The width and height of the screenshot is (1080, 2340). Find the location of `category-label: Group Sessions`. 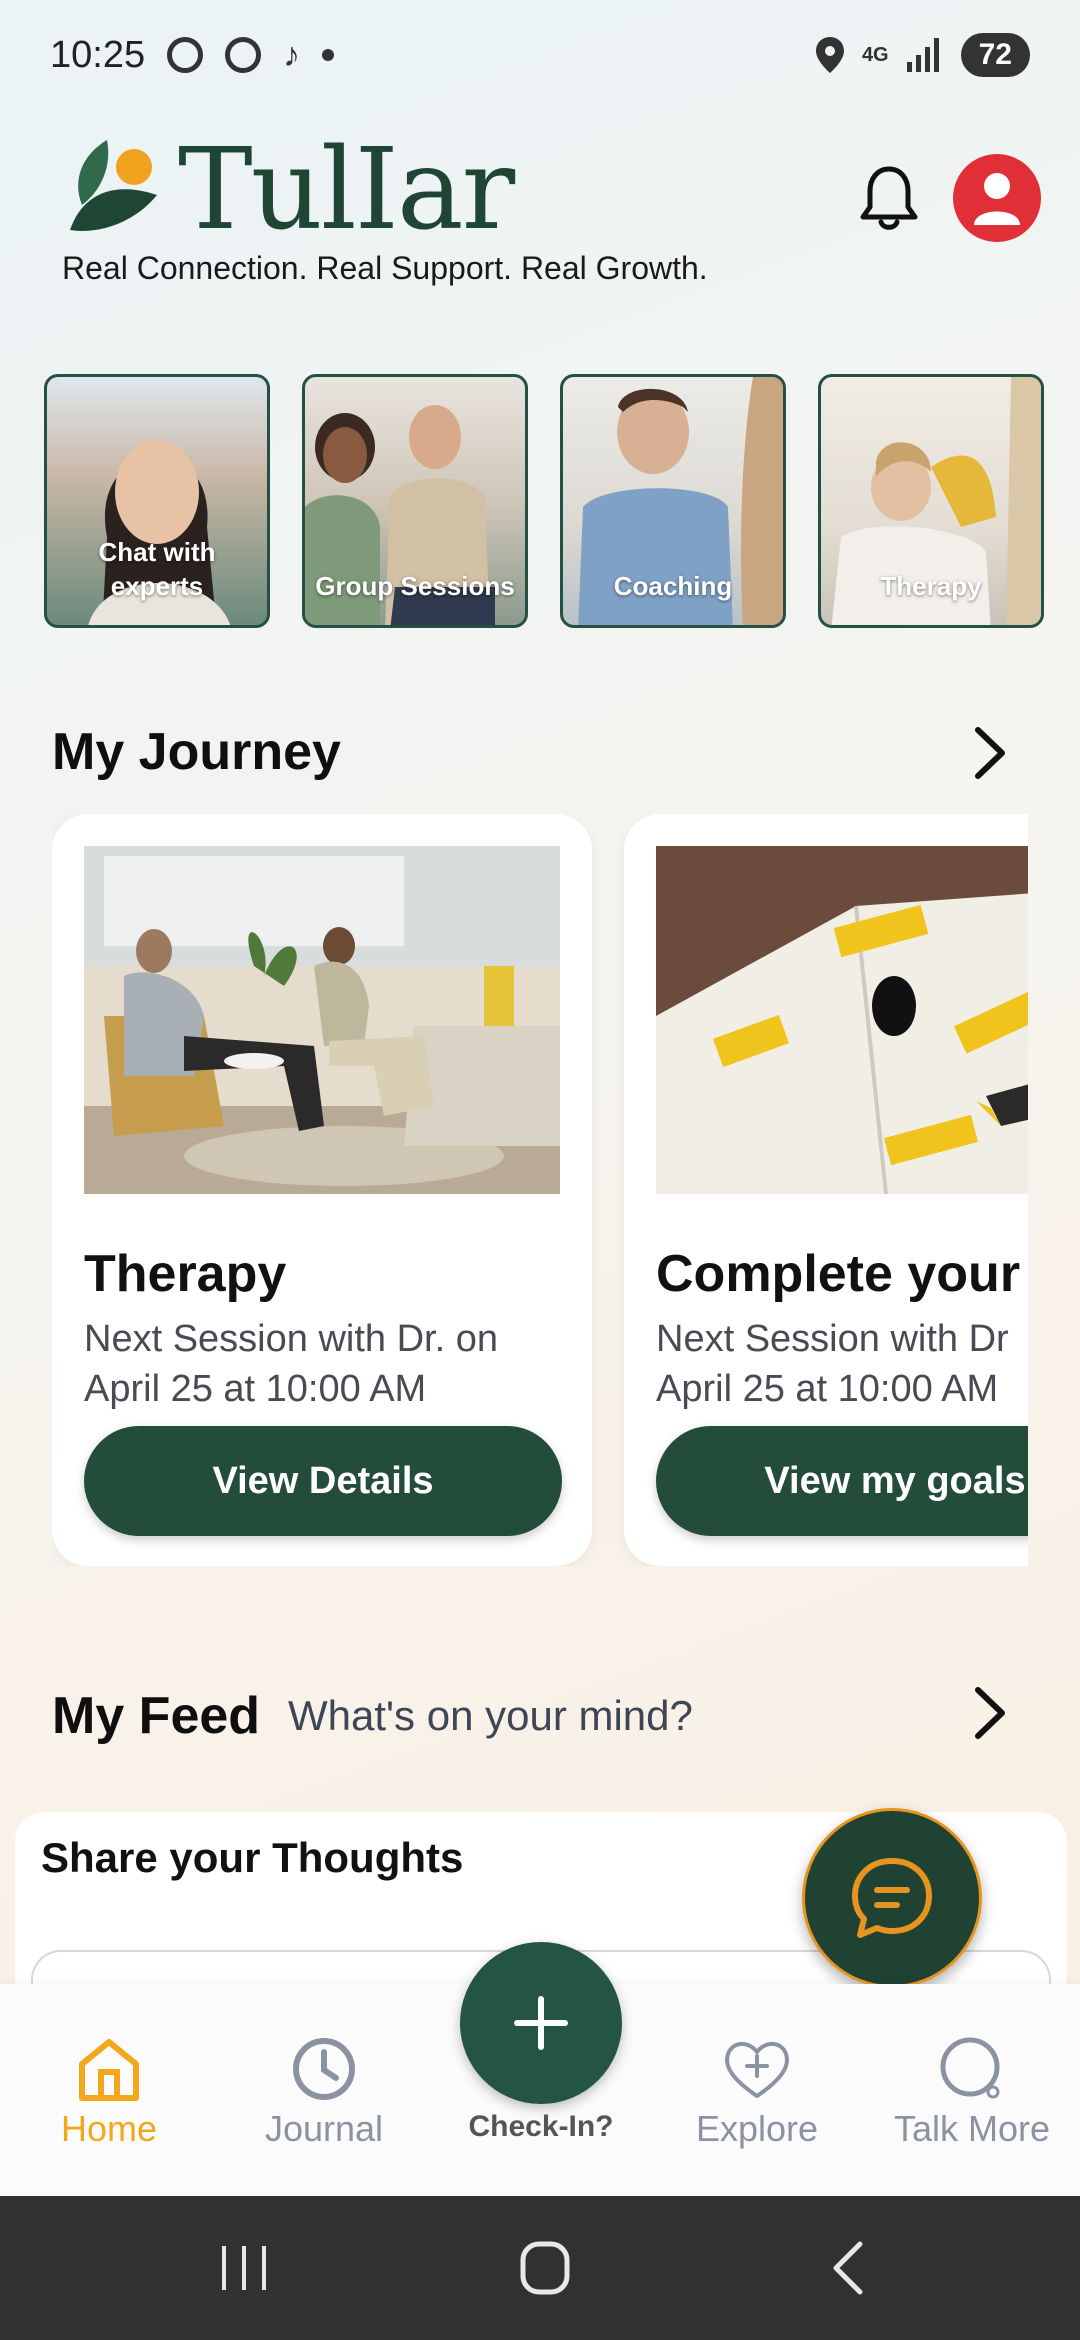

category-label: Group Sessions is located at coordinates (415, 586).